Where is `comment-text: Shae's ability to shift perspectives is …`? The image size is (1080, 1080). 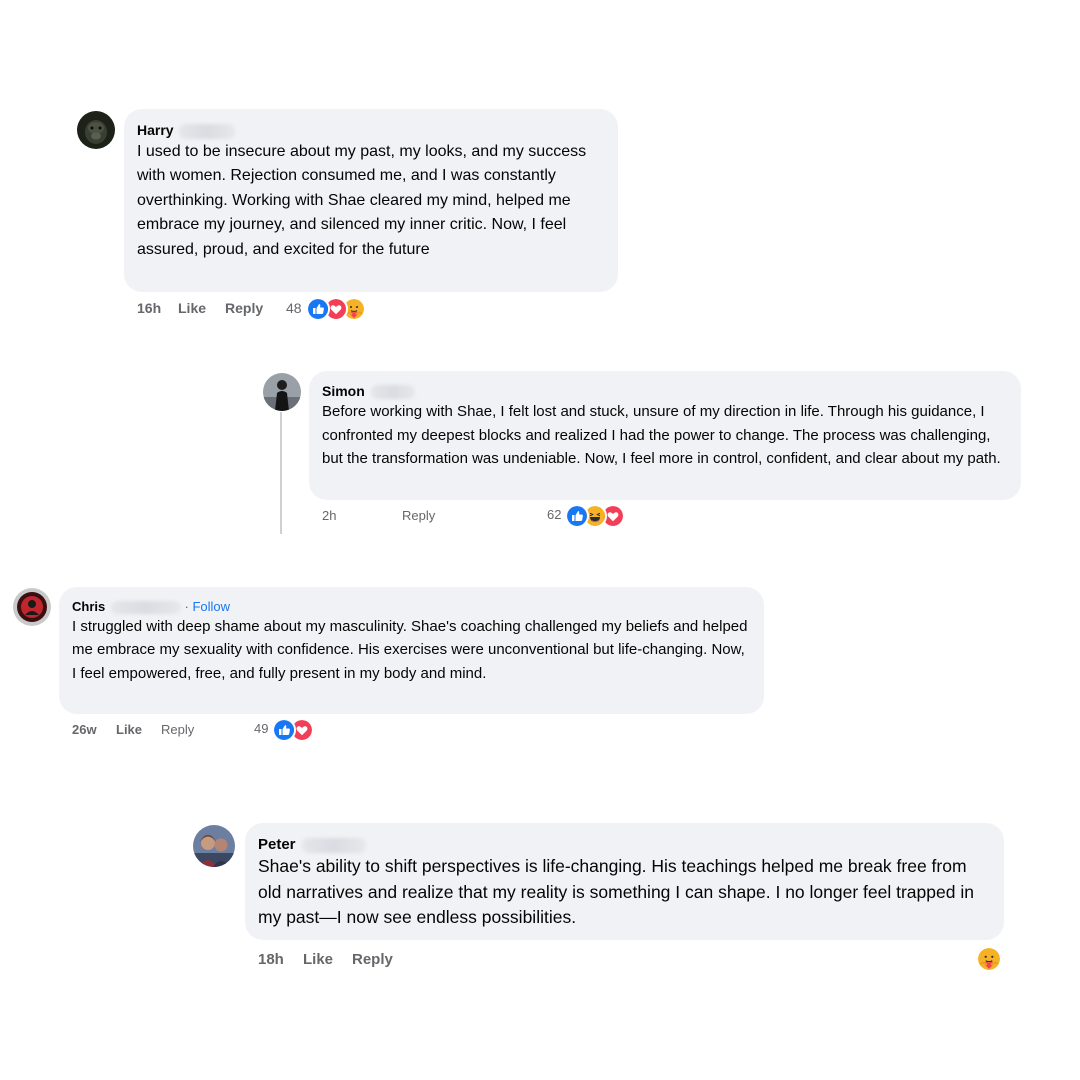
comment-text: Shae's ability to shift perspectives is … is located at coordinates (616, 891).